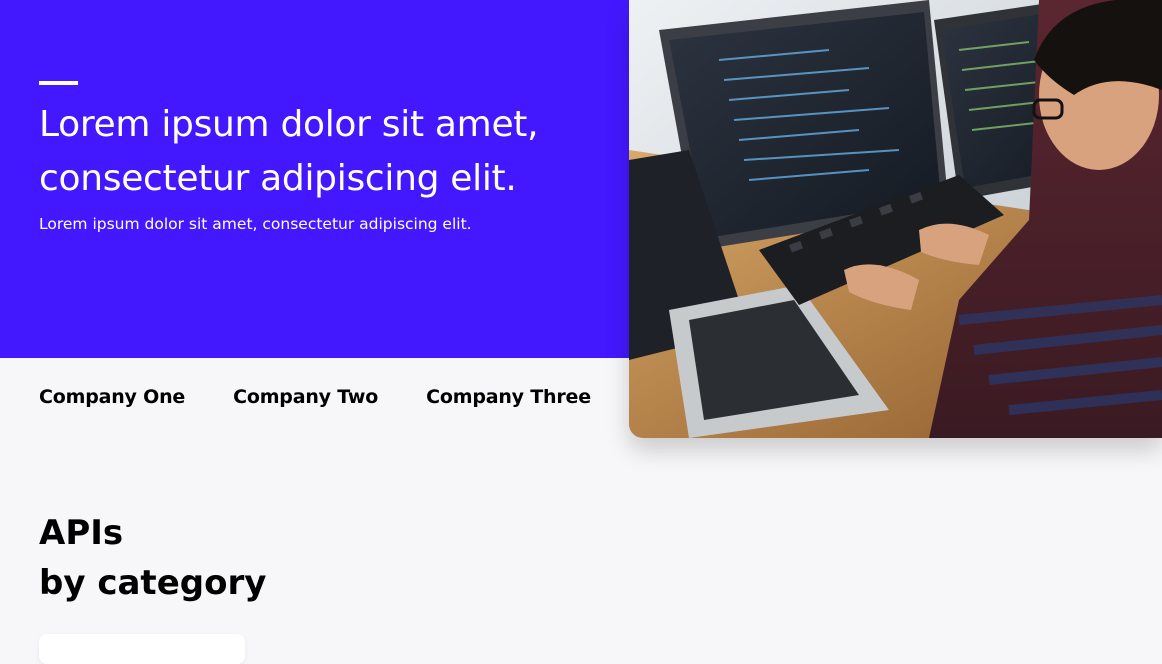 The image size is (1162, 664). I want to click on company-logos: Company One Company Two Company Three, so click(339, 397).